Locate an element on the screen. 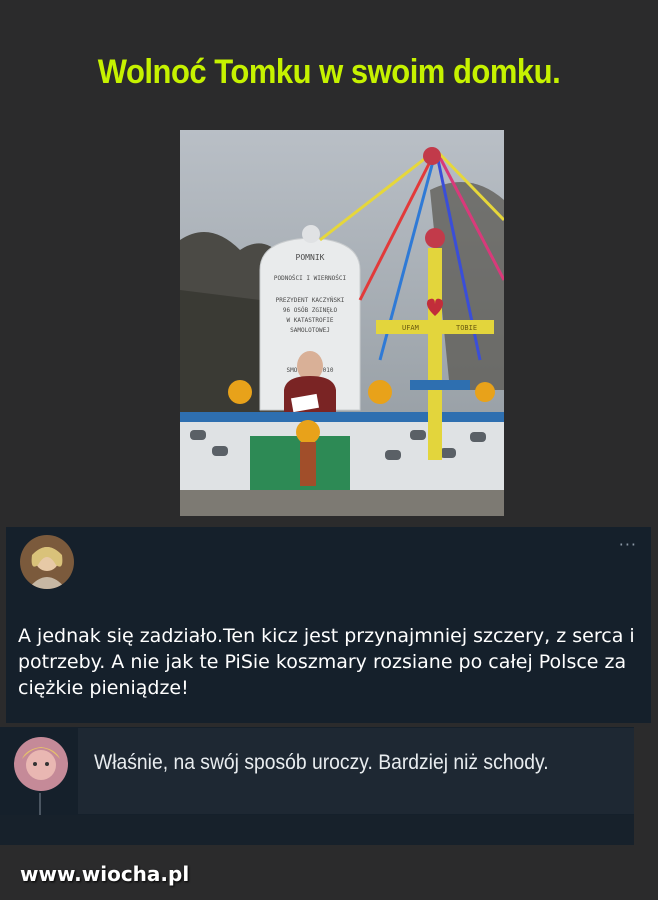 The image size is (658, 900). monument-line: POMNIK is located at coordinates (310, 257).